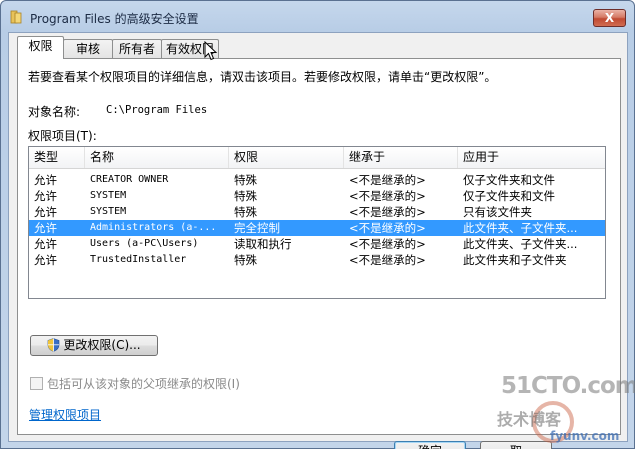 Image resolution: width=635 pixels, height=449 pixels. I want to click on ok-button: 确定, so click(430, 445).